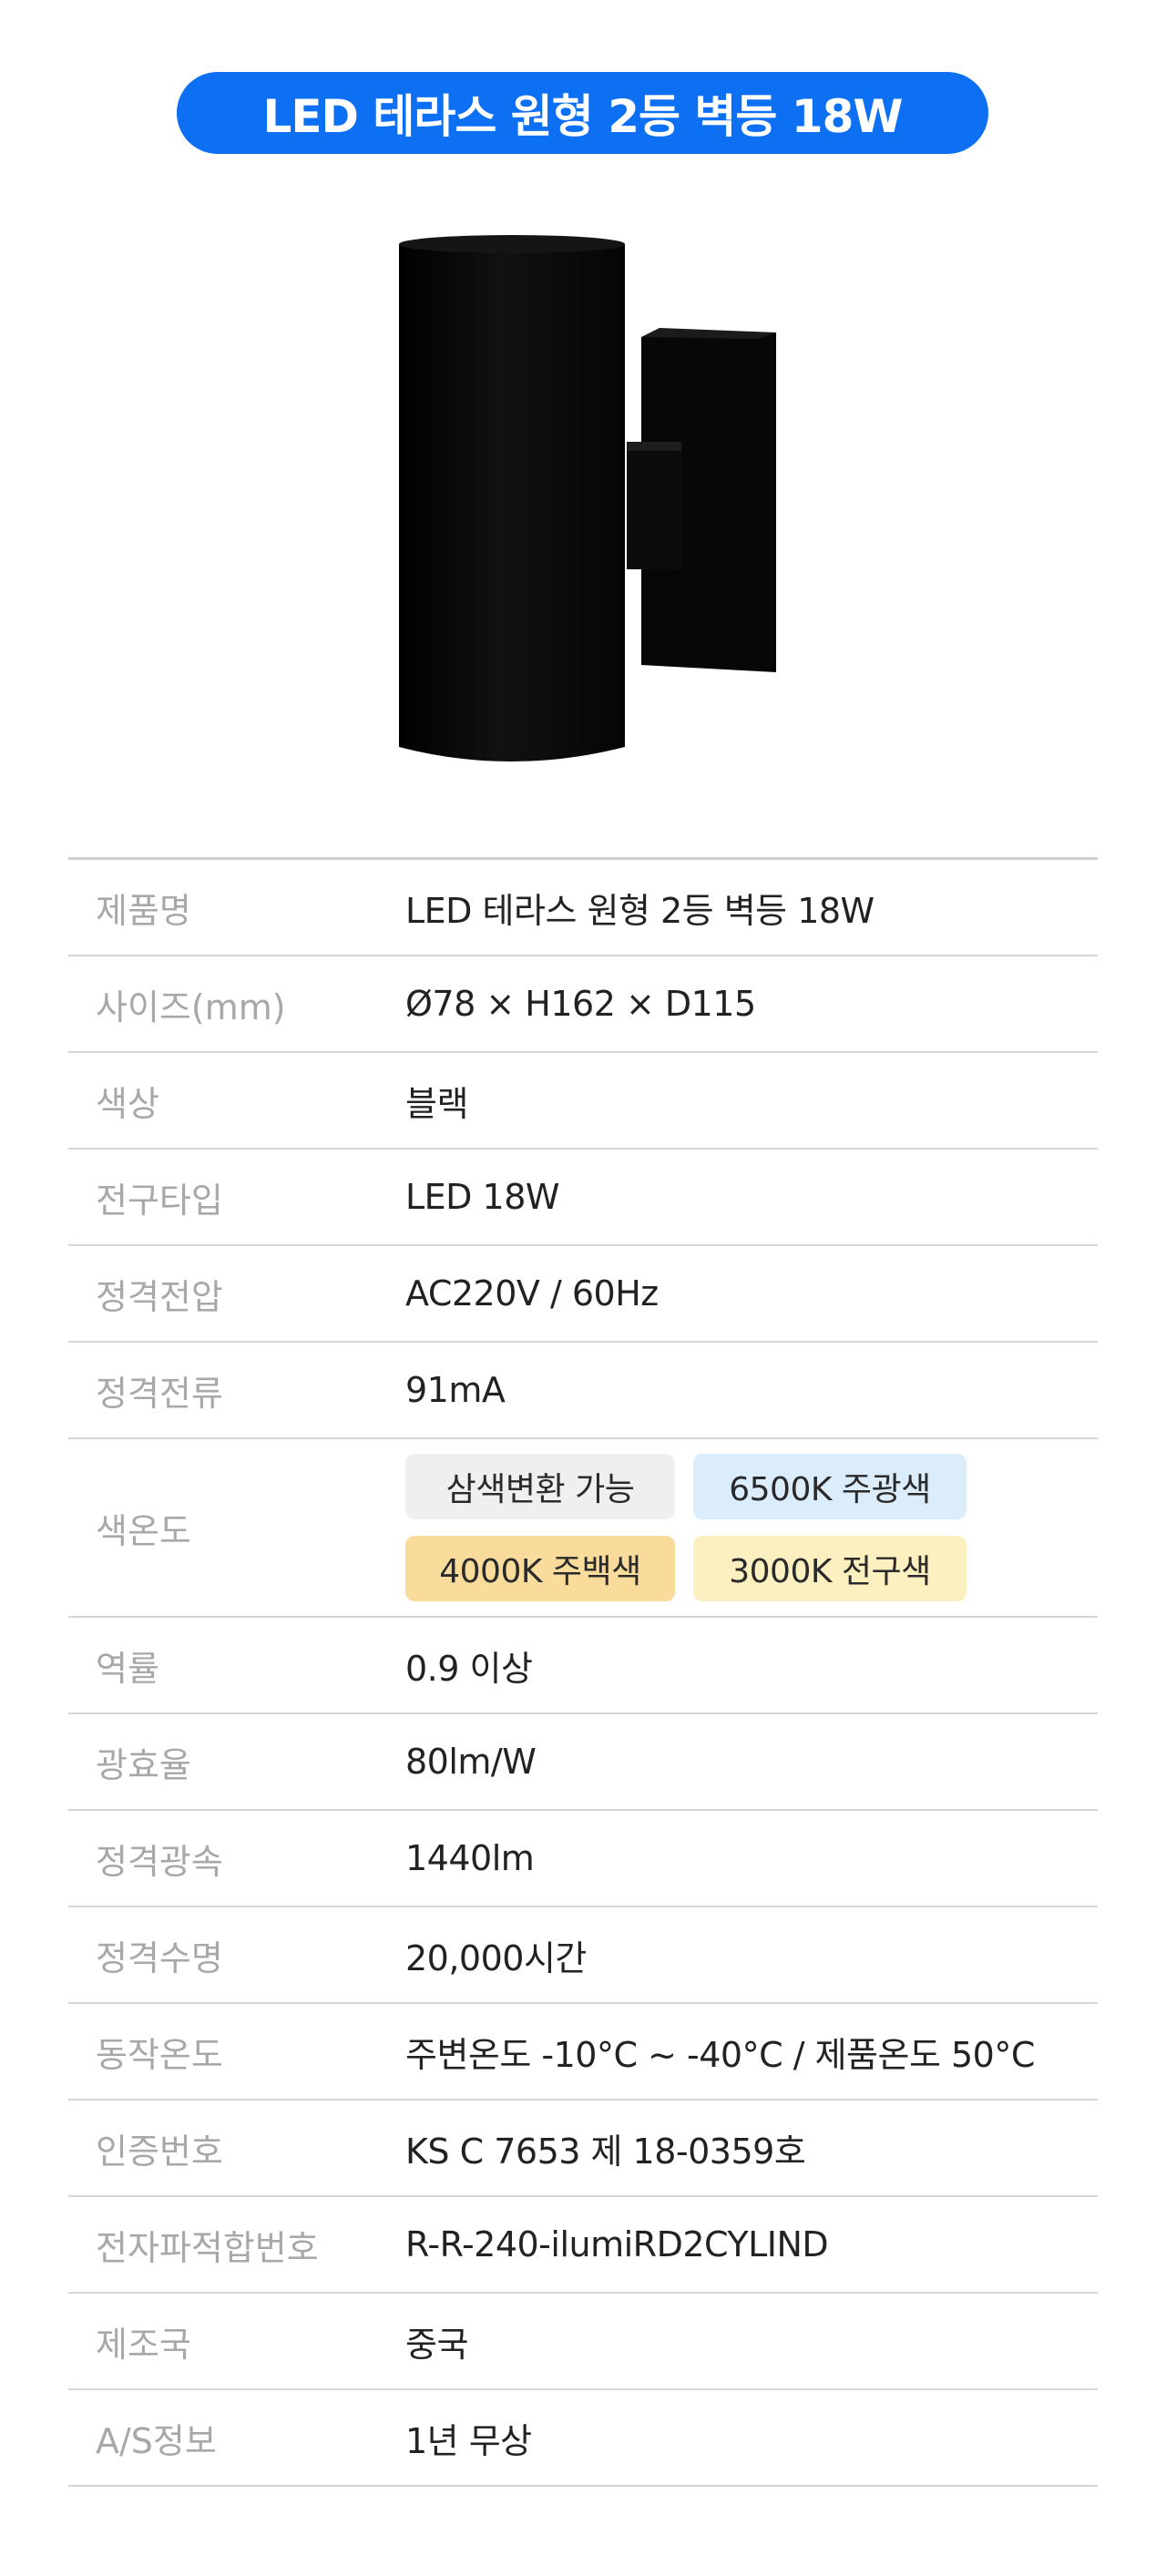 The image size is (1166, 2576). What do you see at coordinates (143, 1764) in the screenshot?
I see `spec-label: 광효율` at bounding box center [143, 1764].